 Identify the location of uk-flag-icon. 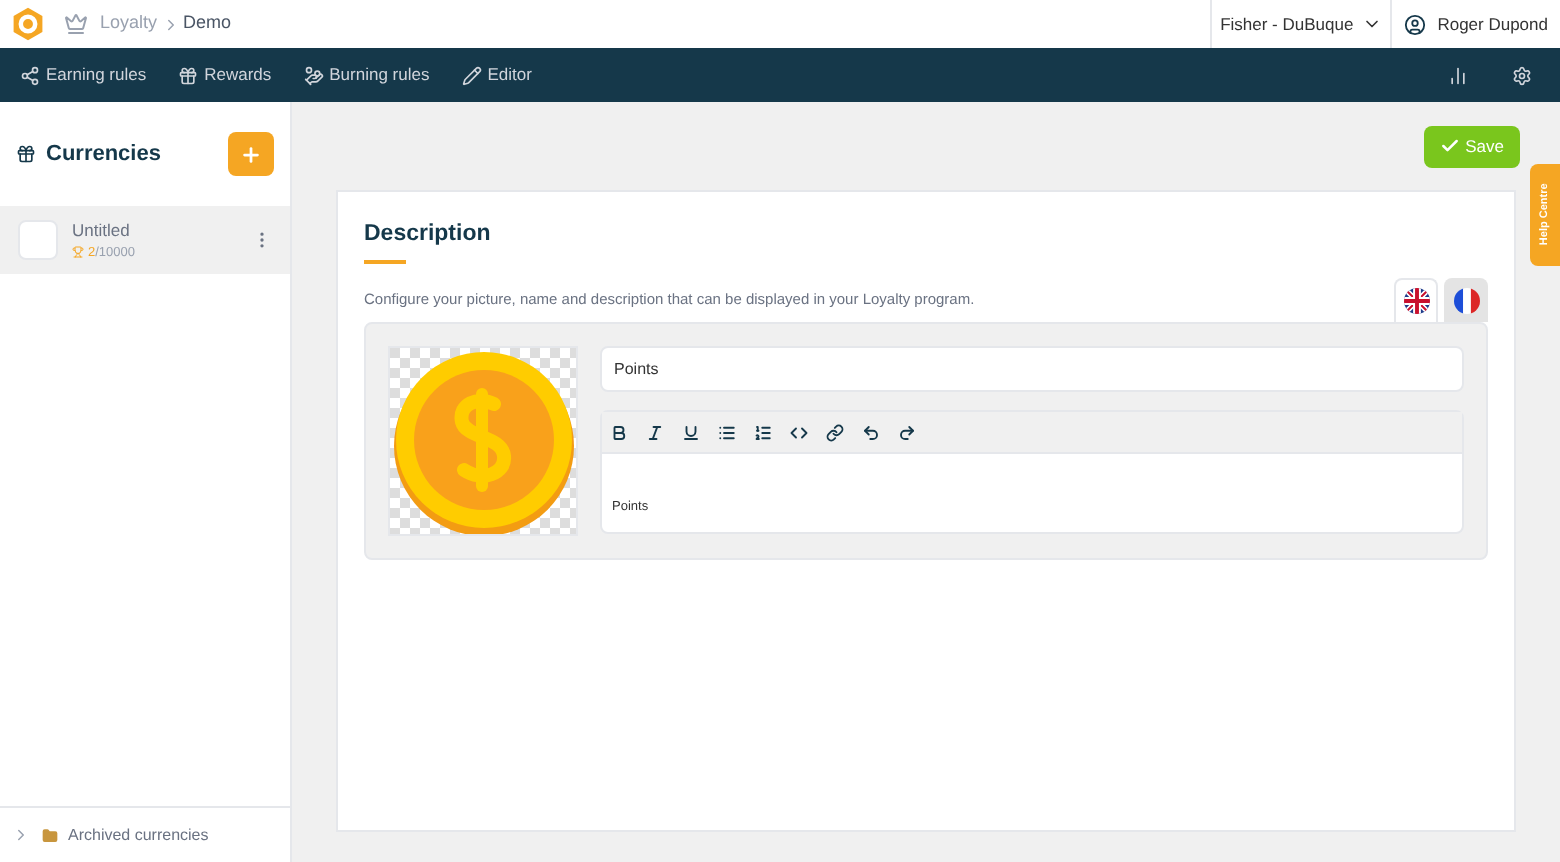
(1416, 301).